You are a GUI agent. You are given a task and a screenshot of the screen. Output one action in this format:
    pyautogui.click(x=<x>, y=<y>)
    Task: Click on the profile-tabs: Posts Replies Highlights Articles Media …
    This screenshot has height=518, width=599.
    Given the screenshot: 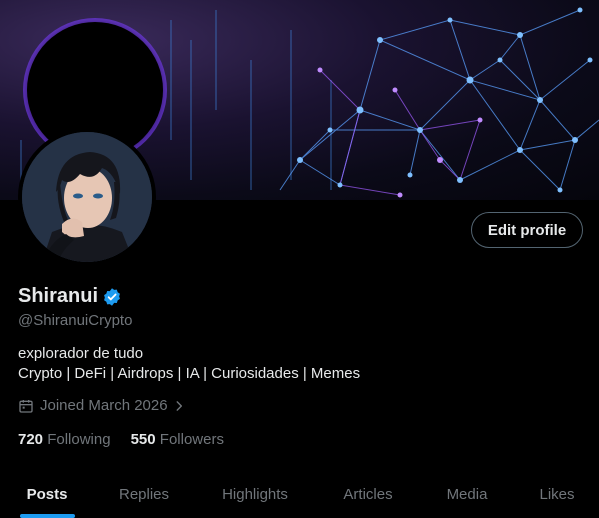 What is the action you would take?
    pyautogui.click(x=299, y=494)
    